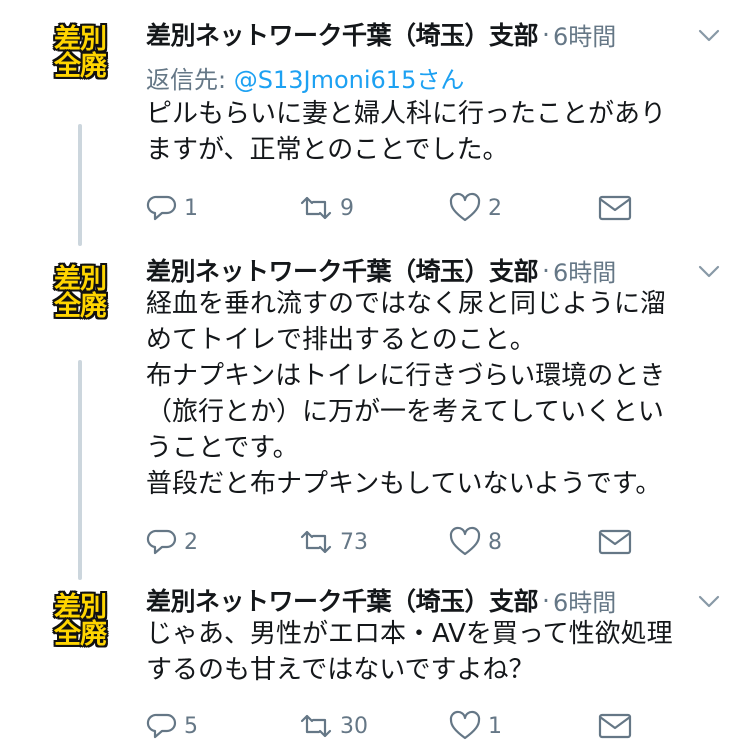  I want to click on tweet-text-line: 経血を垂れ流すのではなく尿と同じように溜, so click(406, 304).